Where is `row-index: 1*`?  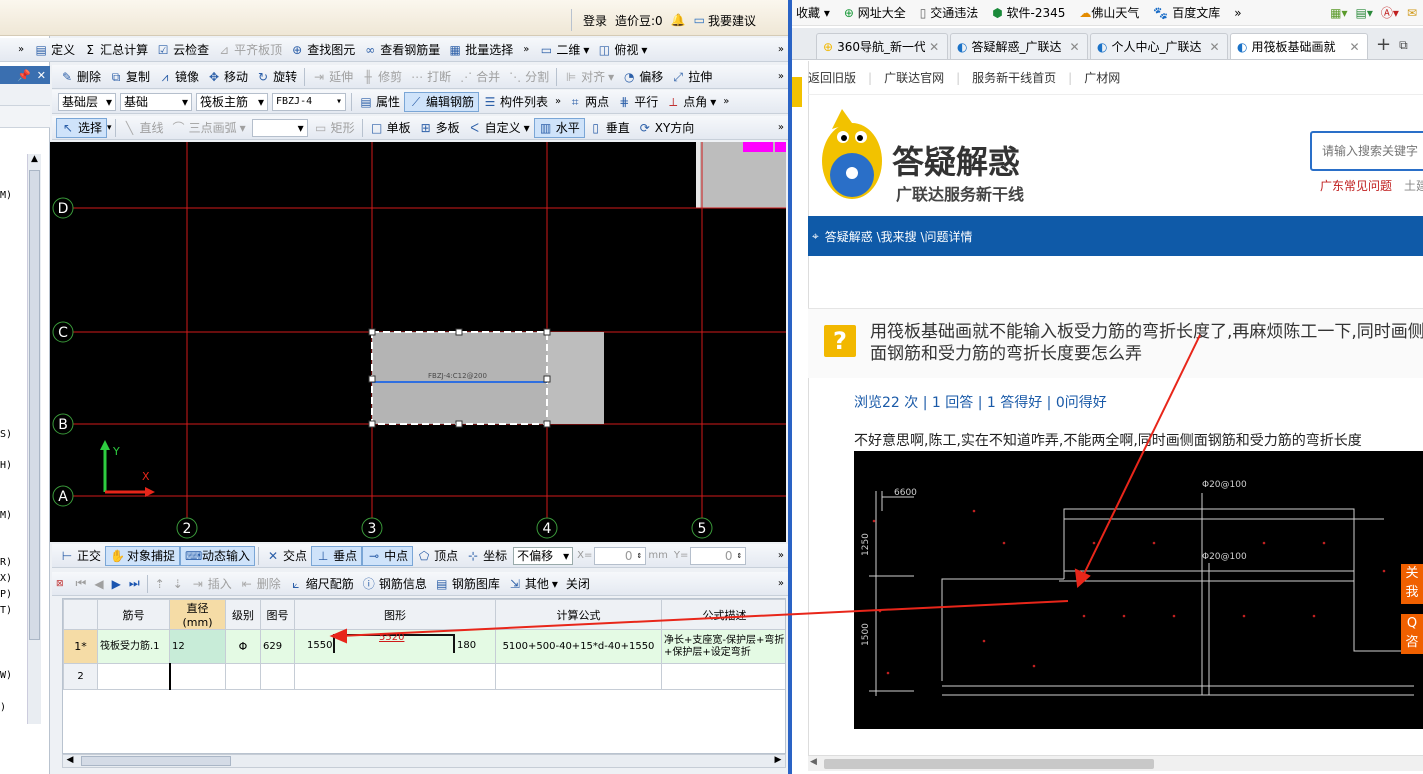 row-index: 1* is located at coordinates (80, 646).